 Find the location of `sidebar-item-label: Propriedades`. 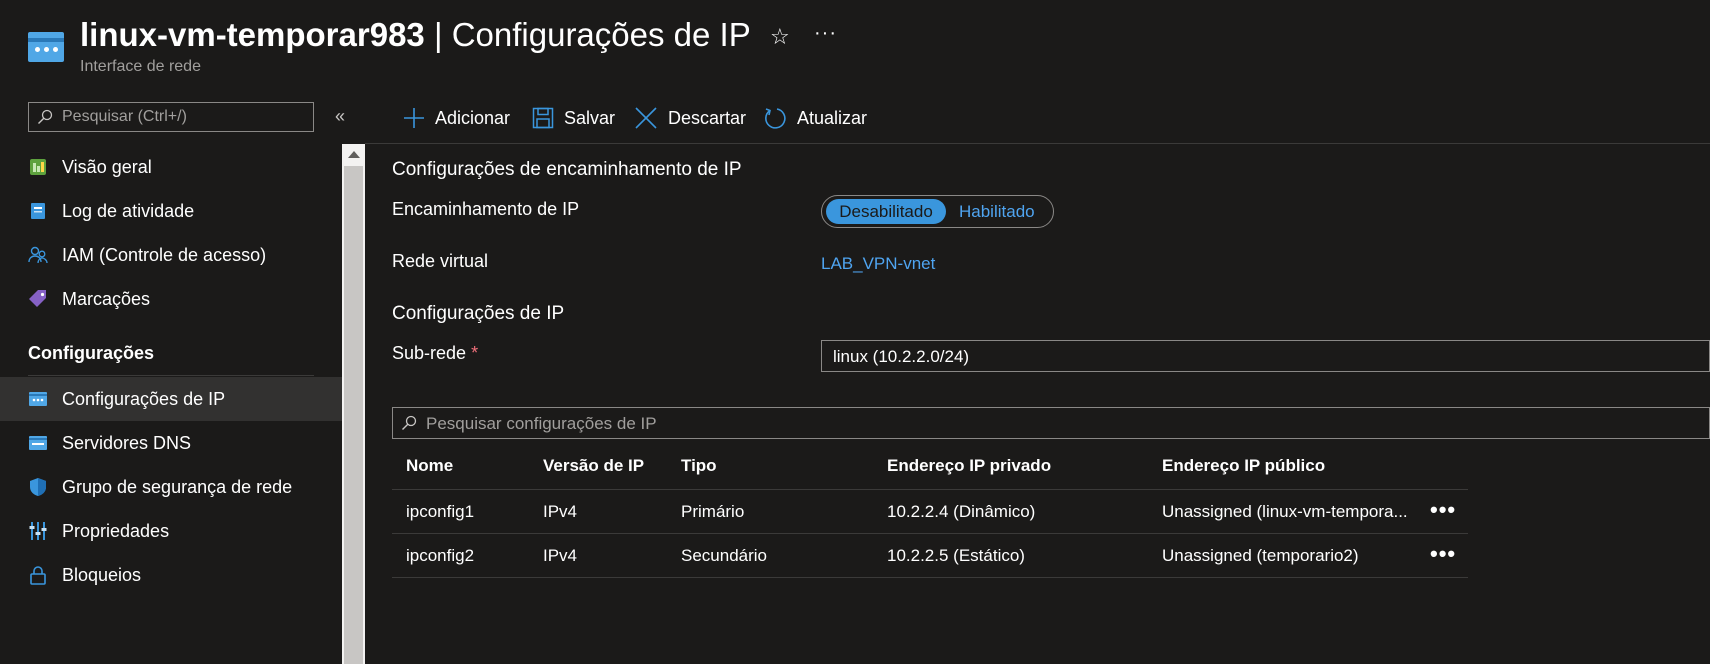

sidebar-item-label: Propriedades is located at coordinates (116, 531).